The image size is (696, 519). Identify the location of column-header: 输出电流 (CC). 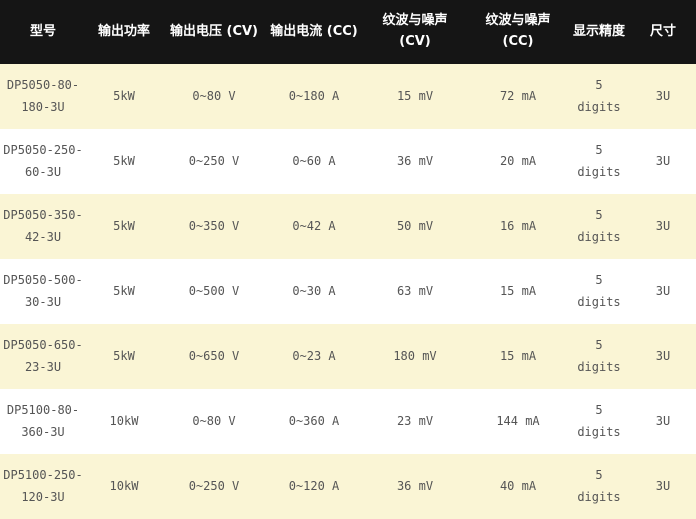
(314, 32).